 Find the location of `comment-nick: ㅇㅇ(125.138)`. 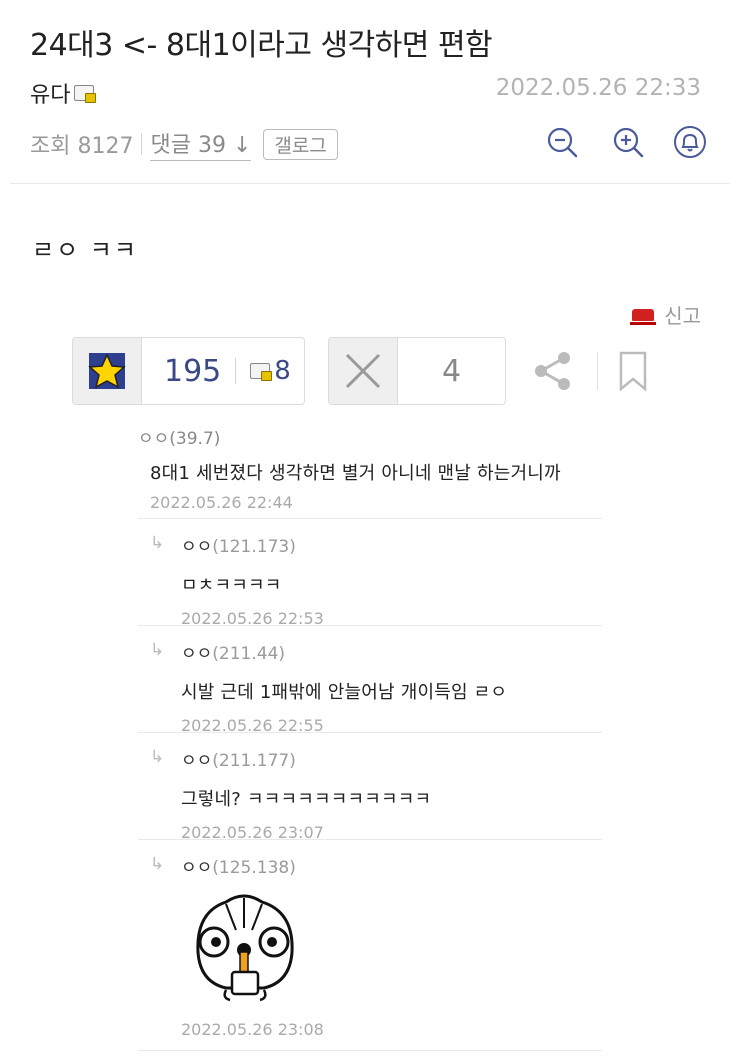

comment-nick: ㅇㅇ(125.138) is located at coordinates (391, 865).